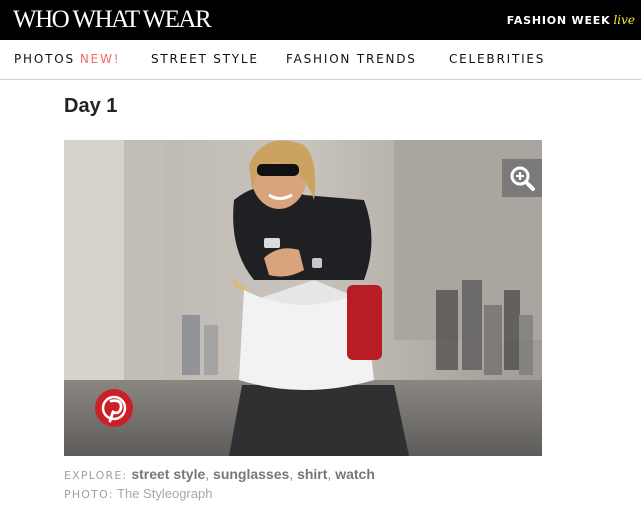 This screenshot has height=513, width=641. Describe the element at coordinates (205, 59) in the screenshot. I see `nav-item-street-style: STREET STYLE` at that location.